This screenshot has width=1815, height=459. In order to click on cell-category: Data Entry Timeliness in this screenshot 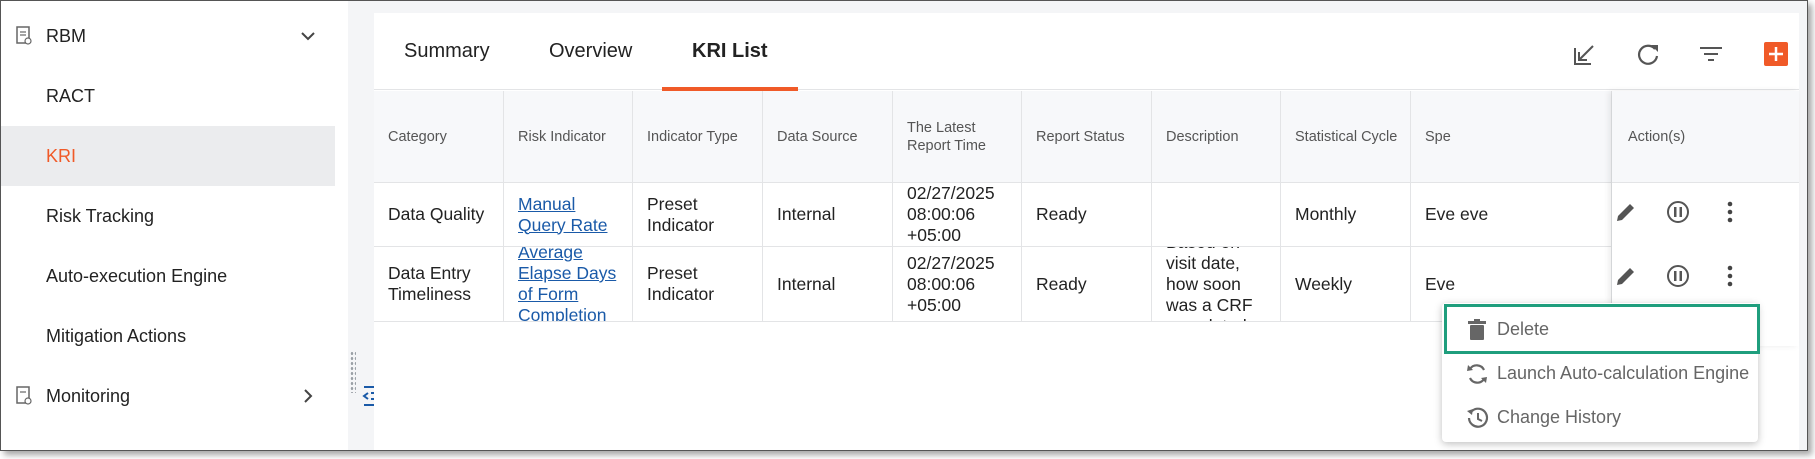, I will do `click(439, 284)`.